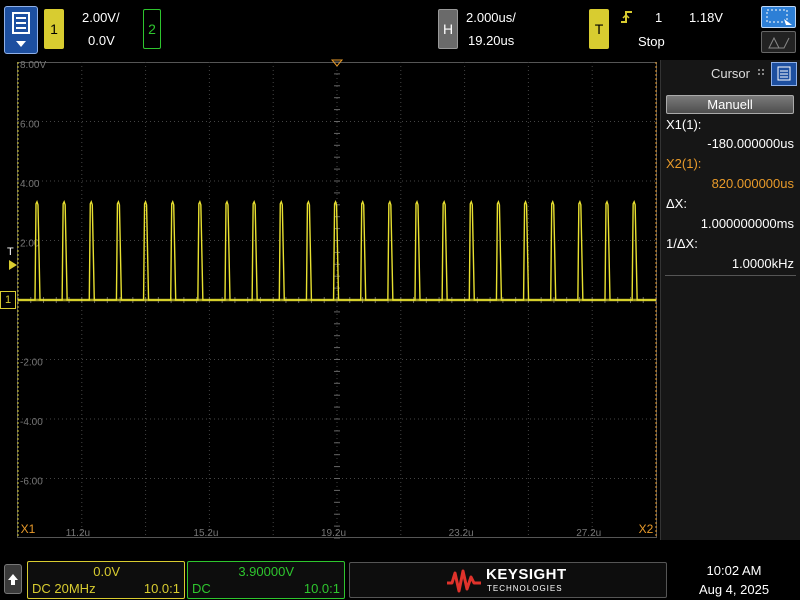 This screenshot has width=800, height=600. What do you see at coordinates (526, 574) in the screenshot?
I see `brand-name: KEYSIGHT` at bounding box center [526, 574].